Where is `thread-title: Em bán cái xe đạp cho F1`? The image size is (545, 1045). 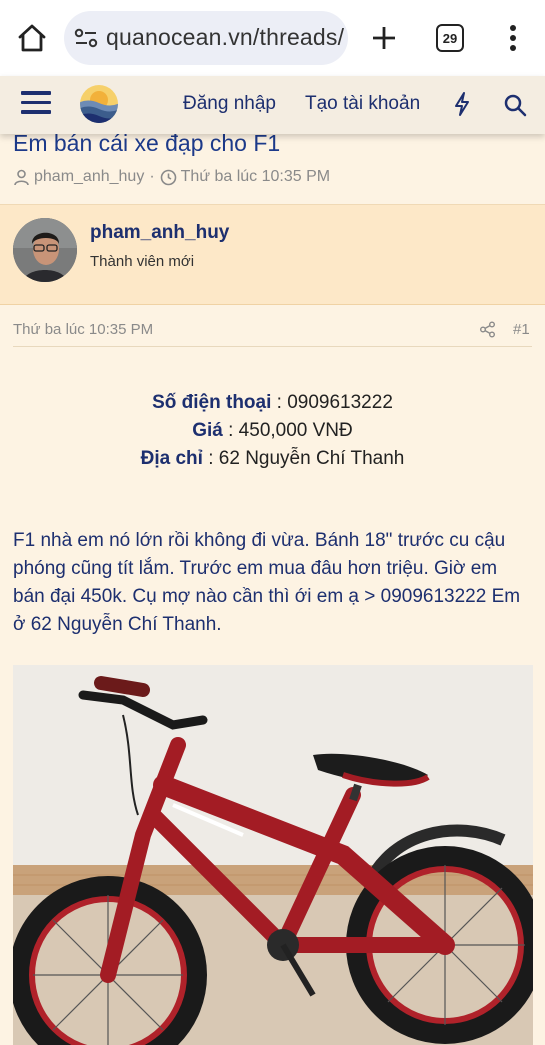 thread-title: Em bán cái xe đạp cho F1 is located at coordinates (147, 143).